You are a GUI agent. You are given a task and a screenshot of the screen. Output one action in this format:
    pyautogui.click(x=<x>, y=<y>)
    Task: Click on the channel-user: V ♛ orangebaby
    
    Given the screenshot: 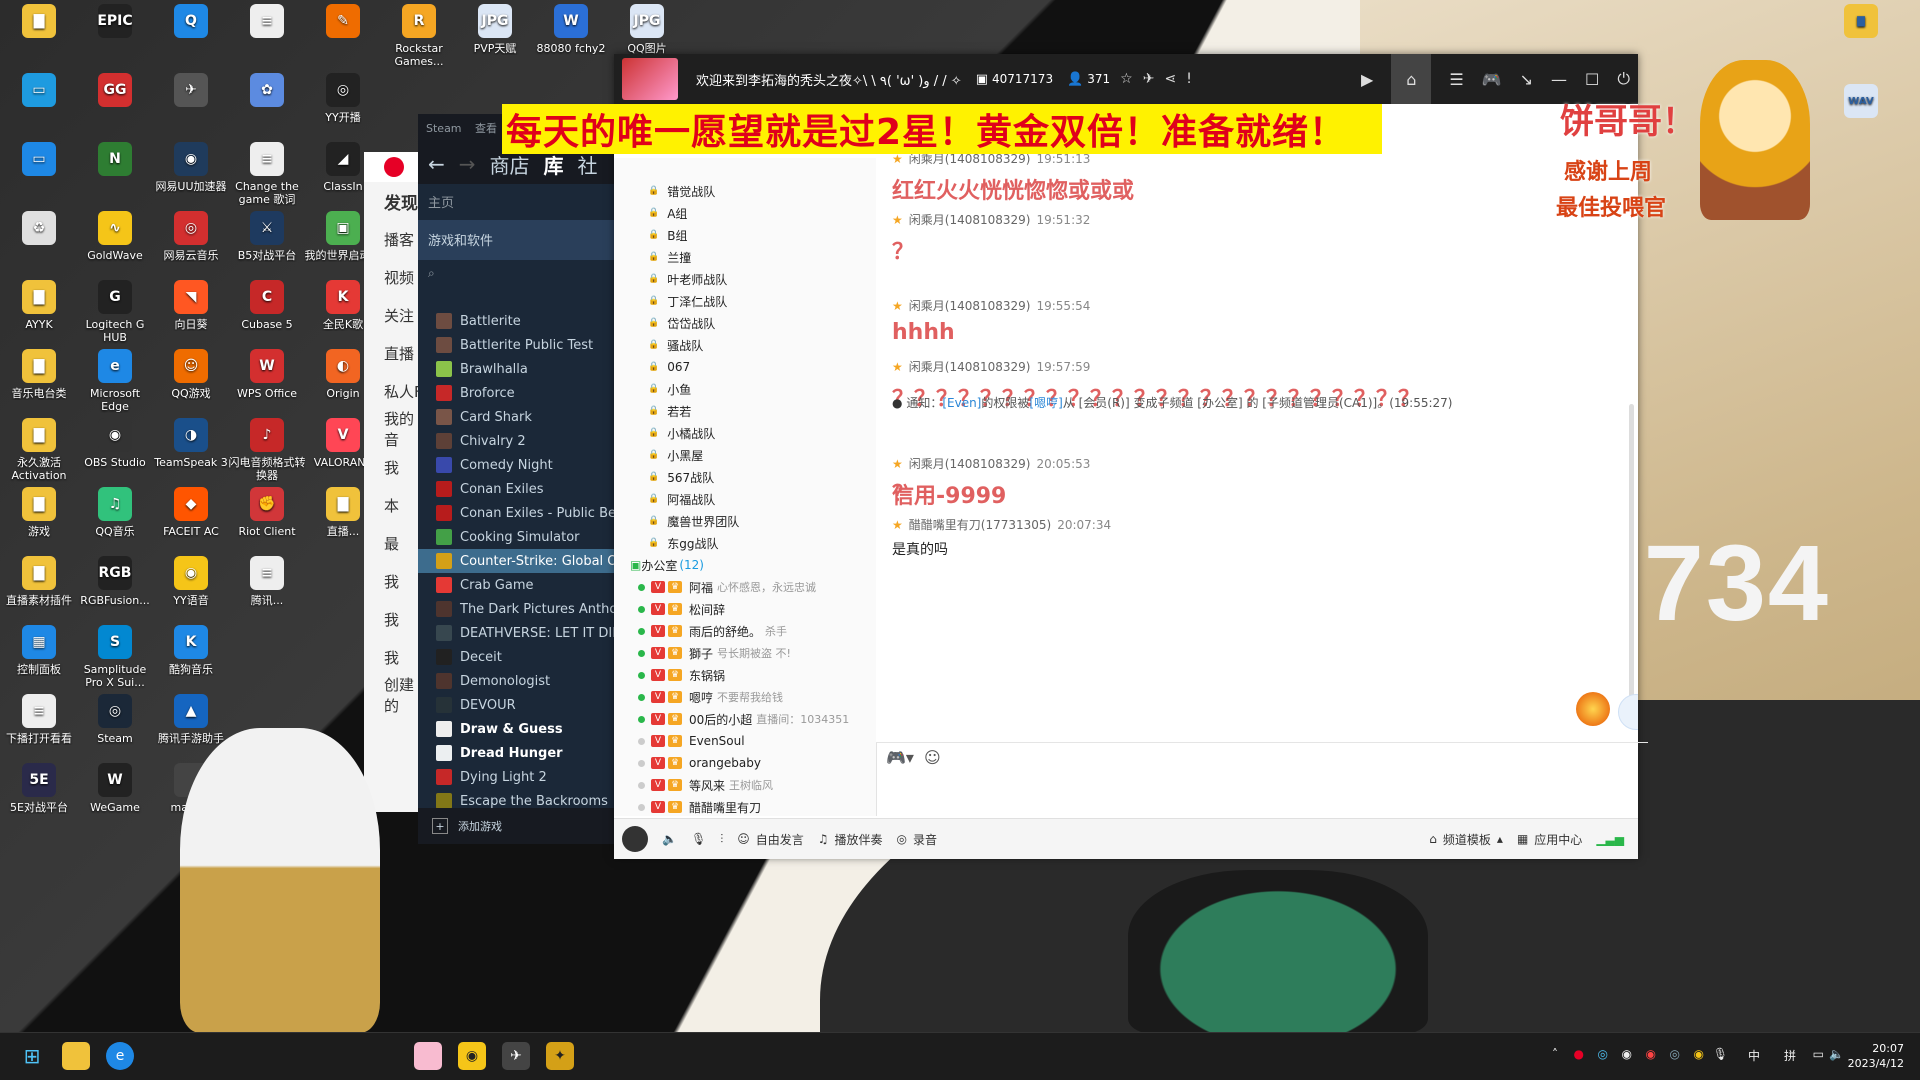 What is the action you would take?
    pyautogui.click(x=745, y=763)
    